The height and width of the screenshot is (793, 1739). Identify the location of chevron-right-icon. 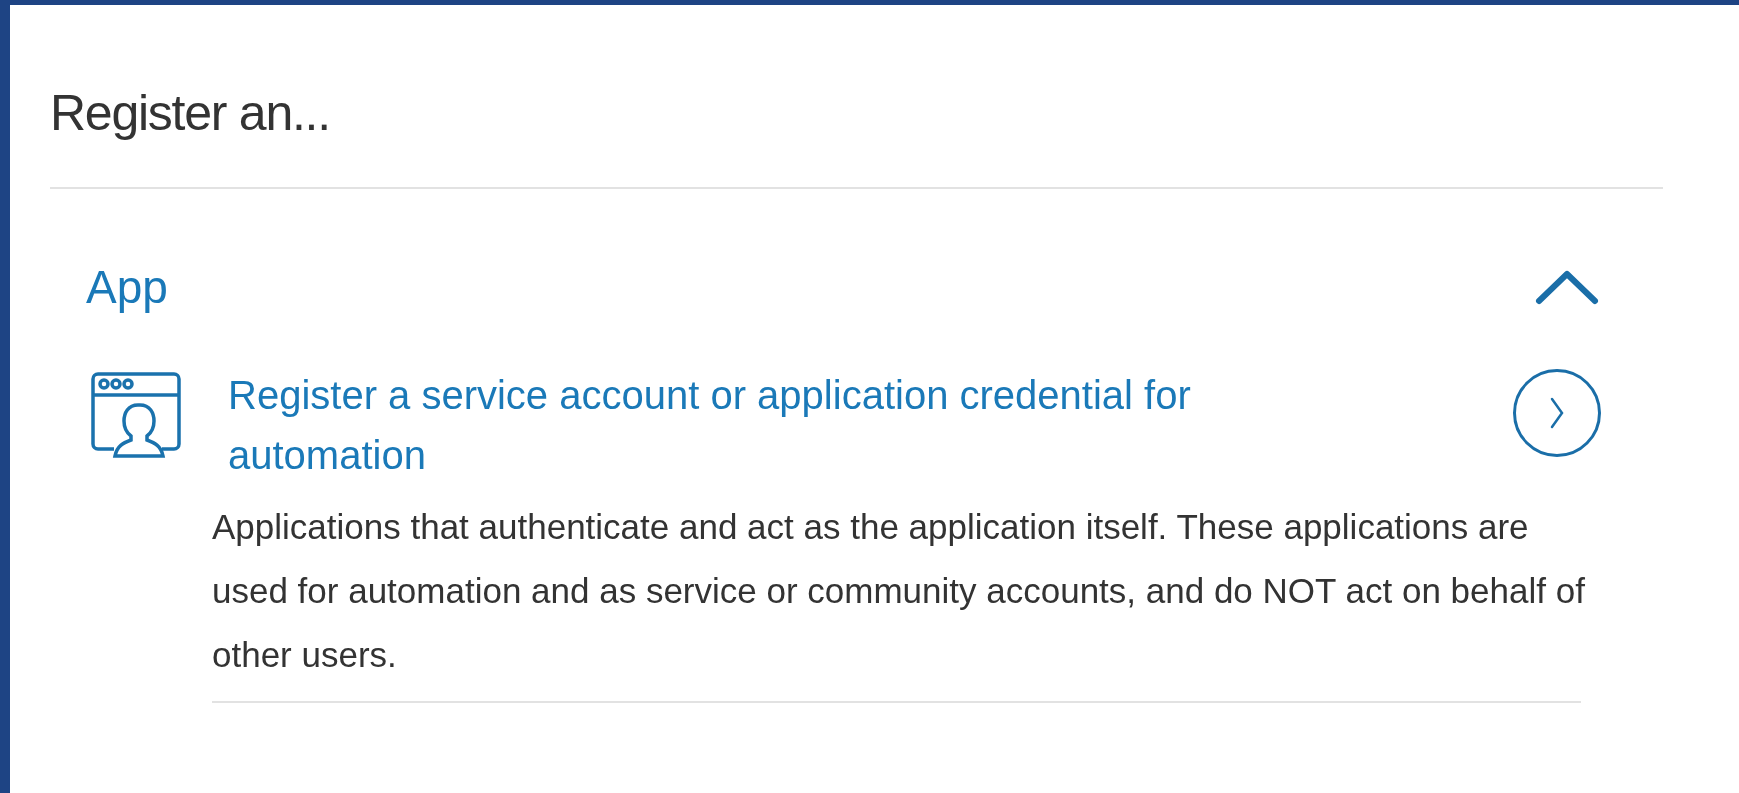
(1557, 413).